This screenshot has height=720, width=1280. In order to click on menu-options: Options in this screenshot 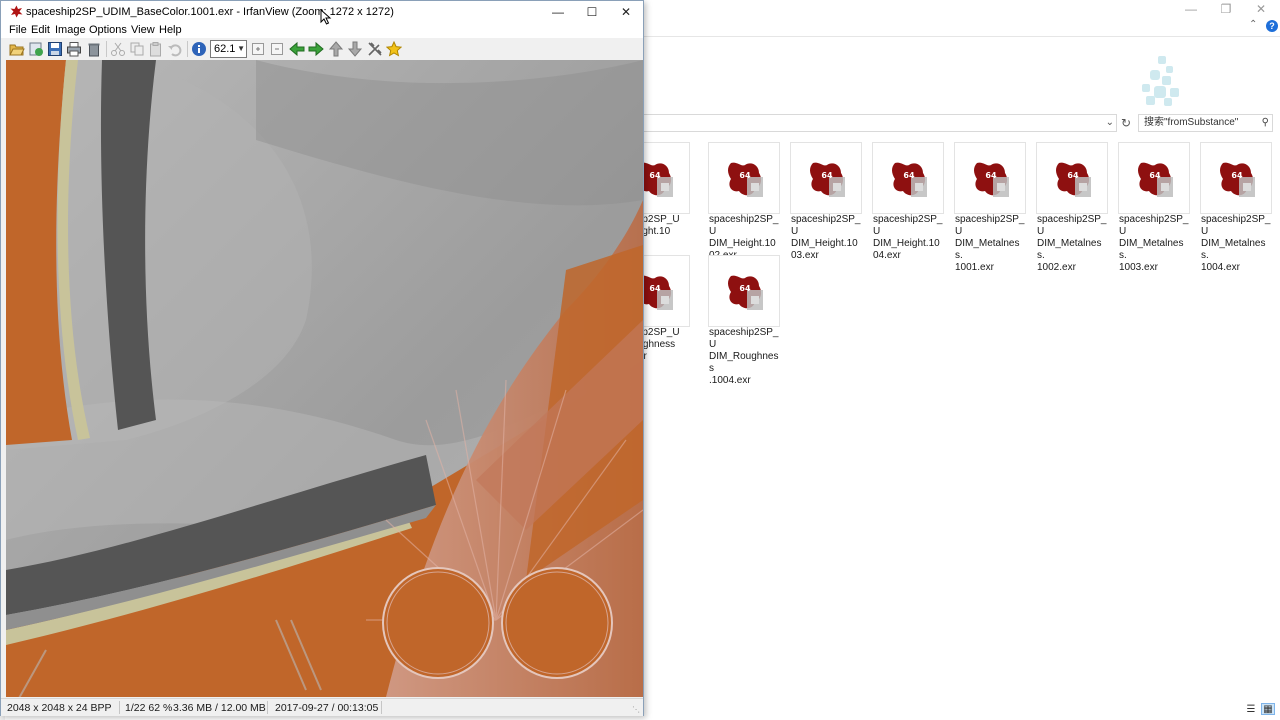, I will do `click(108, 30)`.